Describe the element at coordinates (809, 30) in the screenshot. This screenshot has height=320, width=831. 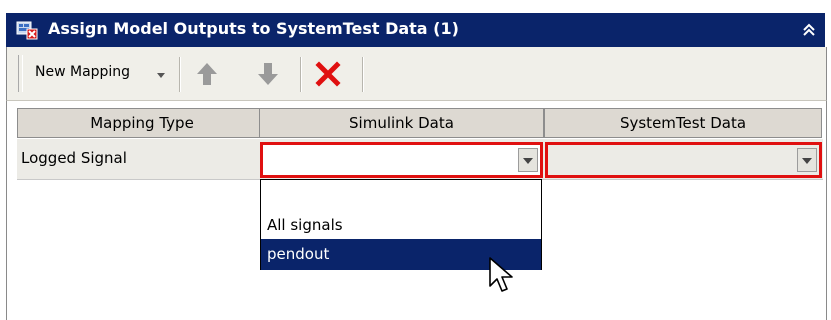
I see `collapse-chevron-icon` at that location.